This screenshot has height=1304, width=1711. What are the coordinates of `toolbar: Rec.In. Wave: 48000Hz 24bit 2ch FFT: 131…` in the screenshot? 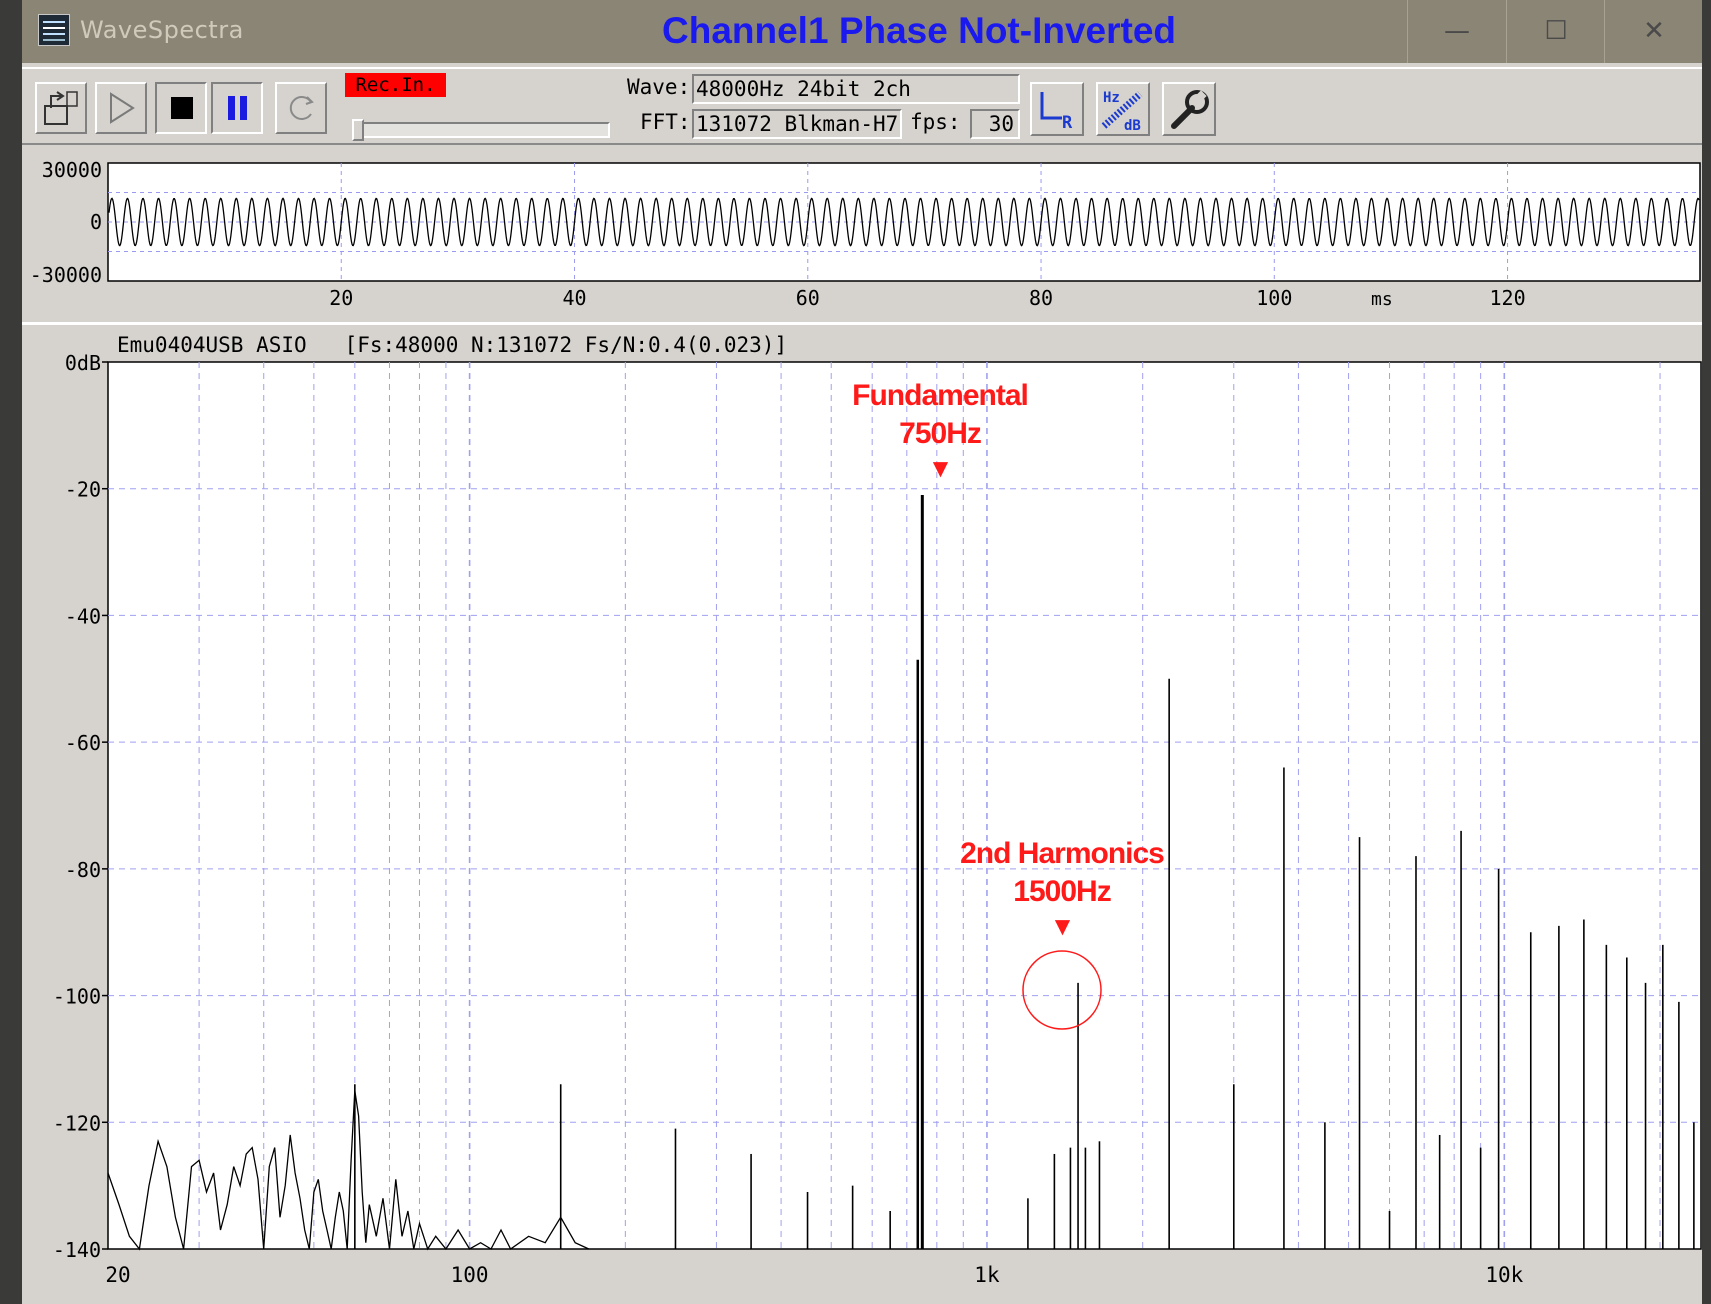 It's located at (862, 106).